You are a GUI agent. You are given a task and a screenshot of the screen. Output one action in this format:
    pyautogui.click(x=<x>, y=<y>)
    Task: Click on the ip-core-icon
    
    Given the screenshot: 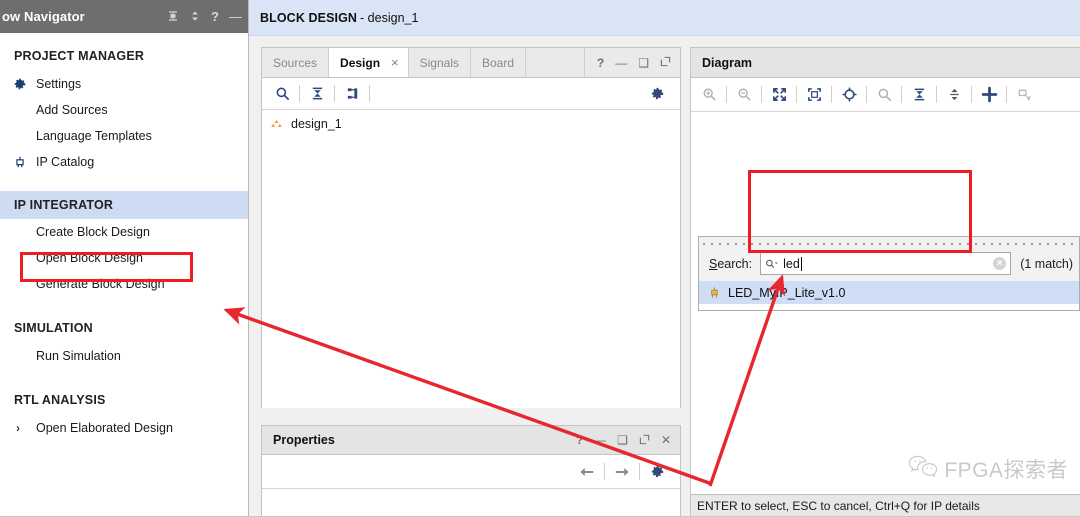 What is the action you would take?
    pyautogui.click(x=714, y=292)
    